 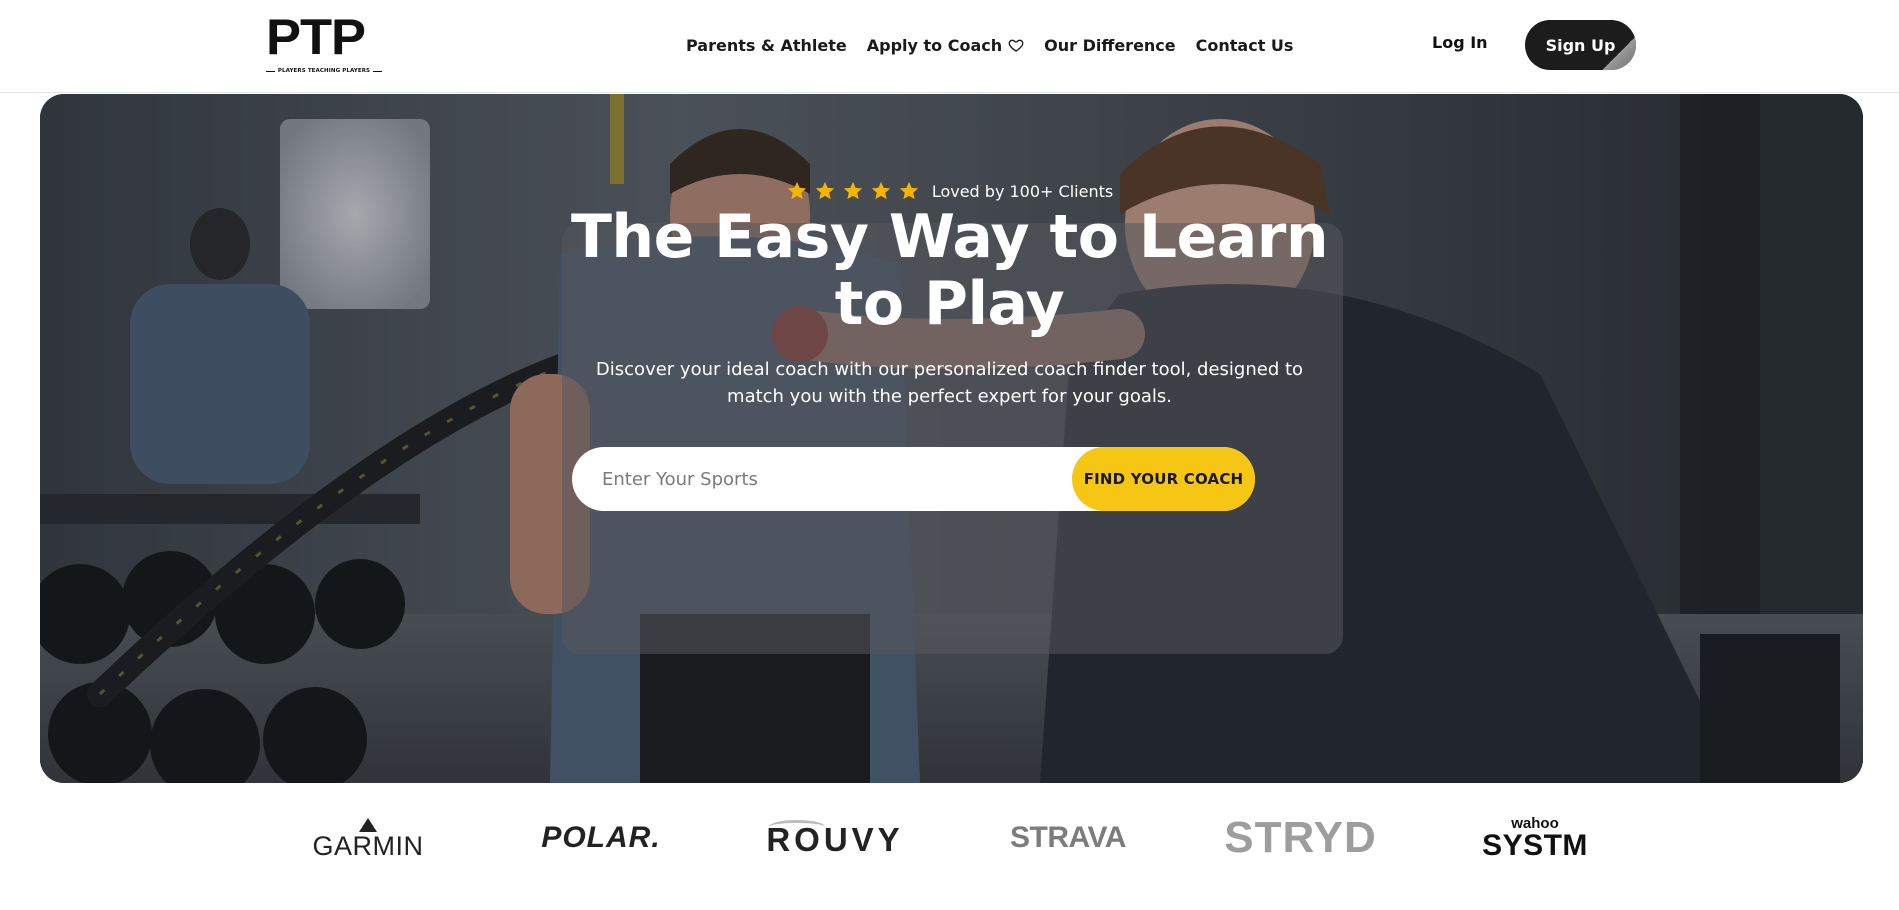 What do you see at coordinates (949, 304) in the screenshot?
I see `hero-headline-line2: to Play` at bounding box center [949, 304].